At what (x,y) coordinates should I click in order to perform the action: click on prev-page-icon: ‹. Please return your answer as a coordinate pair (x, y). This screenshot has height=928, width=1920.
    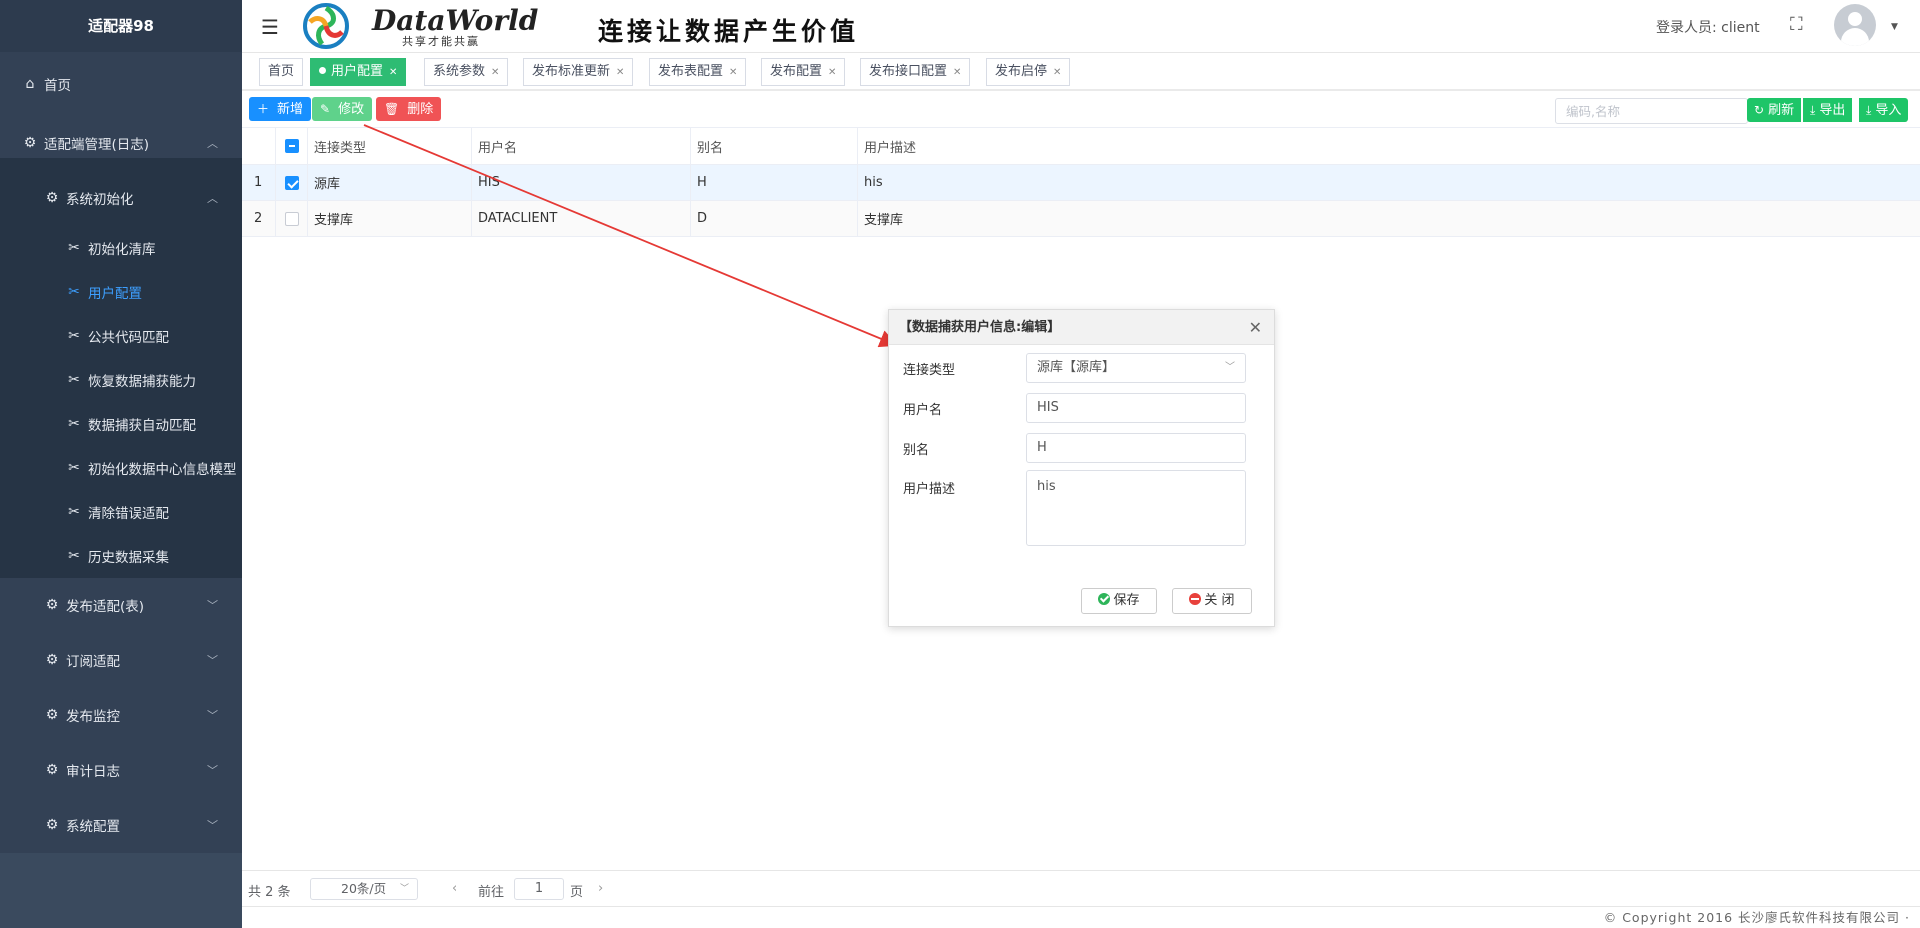
    Looking at the image, I should click on (454, 888).